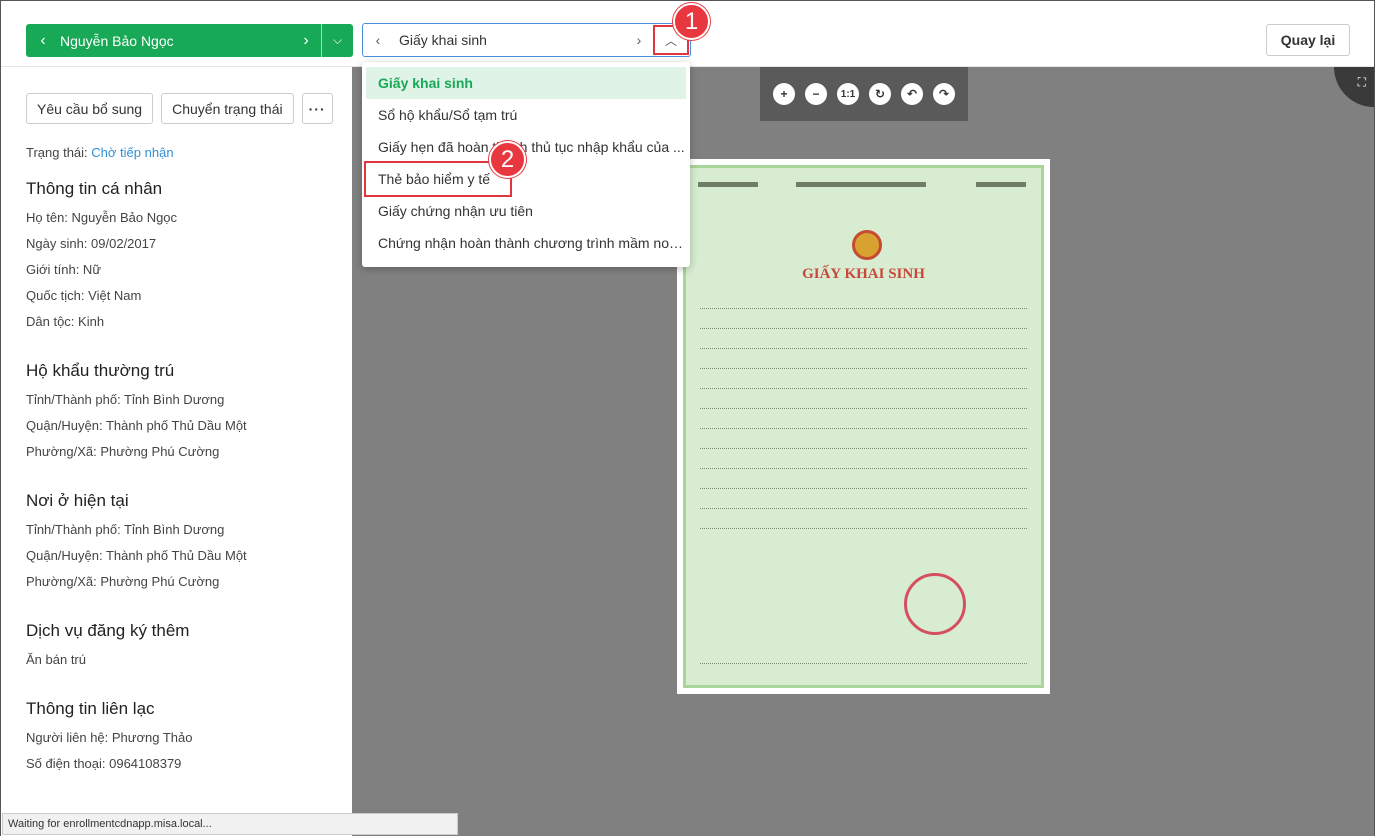  Describe the element at coordinates (84, 295) in the screenshot. I see `info-row: Quốc tịch: Việt Nam` at that location.